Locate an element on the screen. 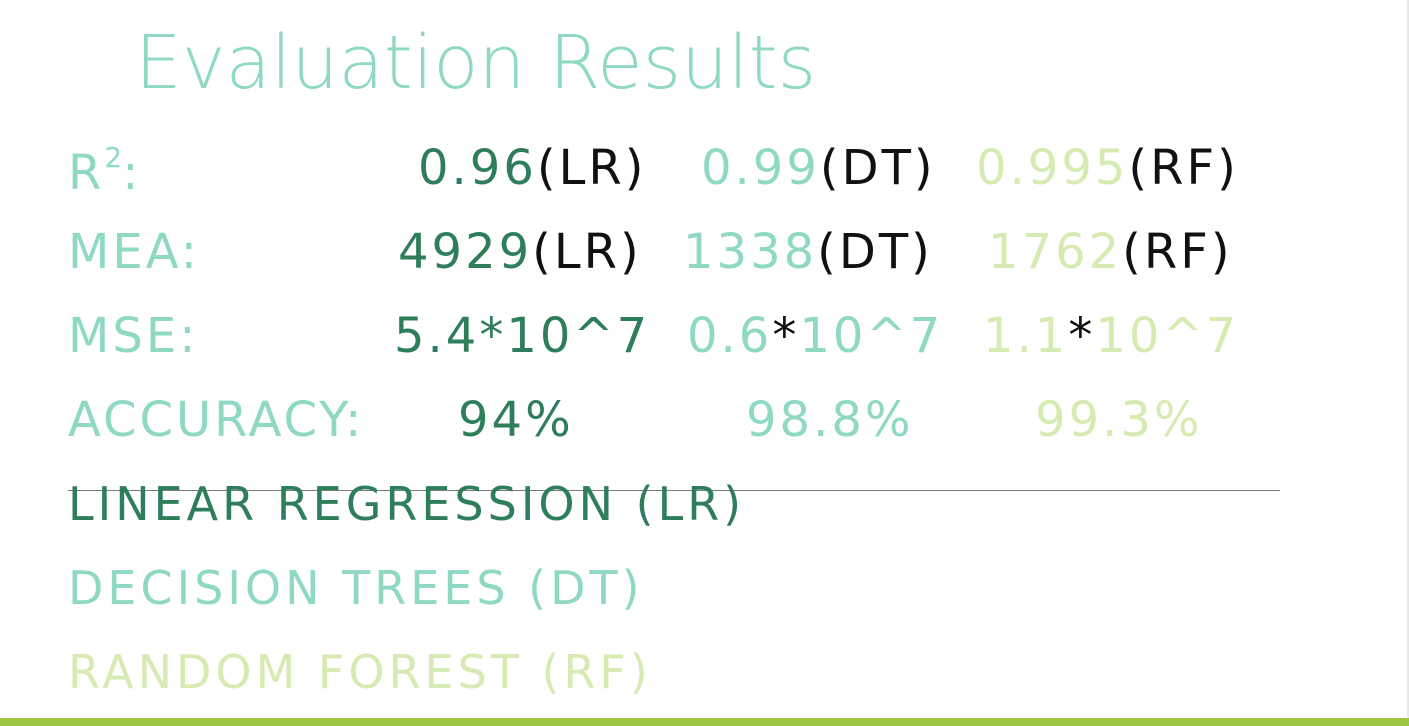  r2-rf-cell: 0.995(RF) is located at coordinates (1107, 168).